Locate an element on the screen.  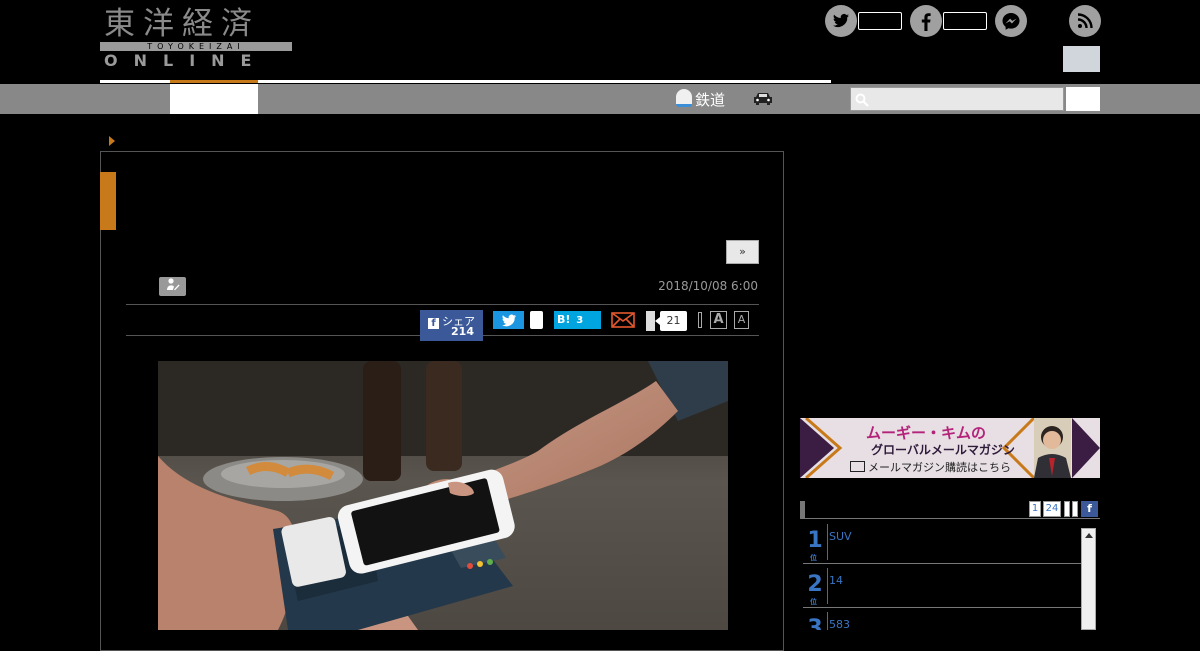
hatena-label: B! is located at coordinates (564, 319).